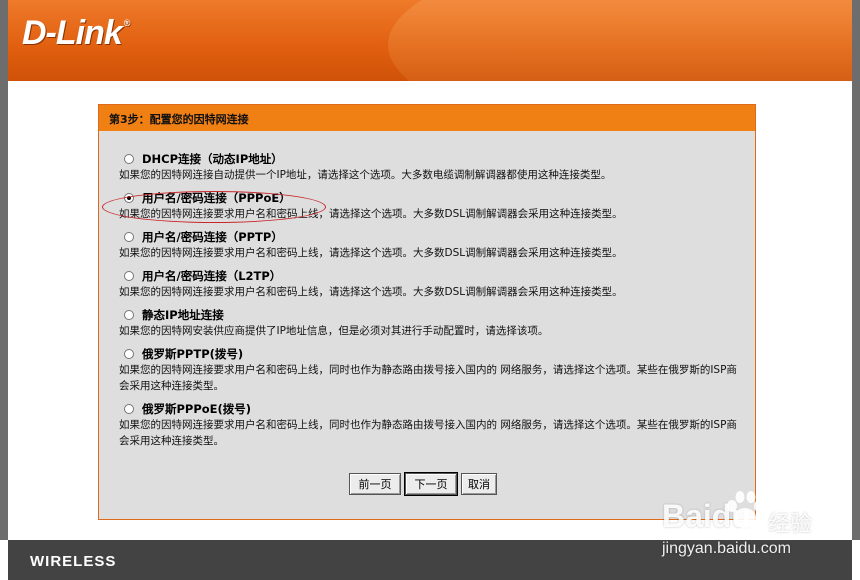 The width and height of the screenshot is (860, 580). What do you see at coordinates (431, 484) in the screenshot?
I see `next-button: 下一页` at bounding box center [431, 484].